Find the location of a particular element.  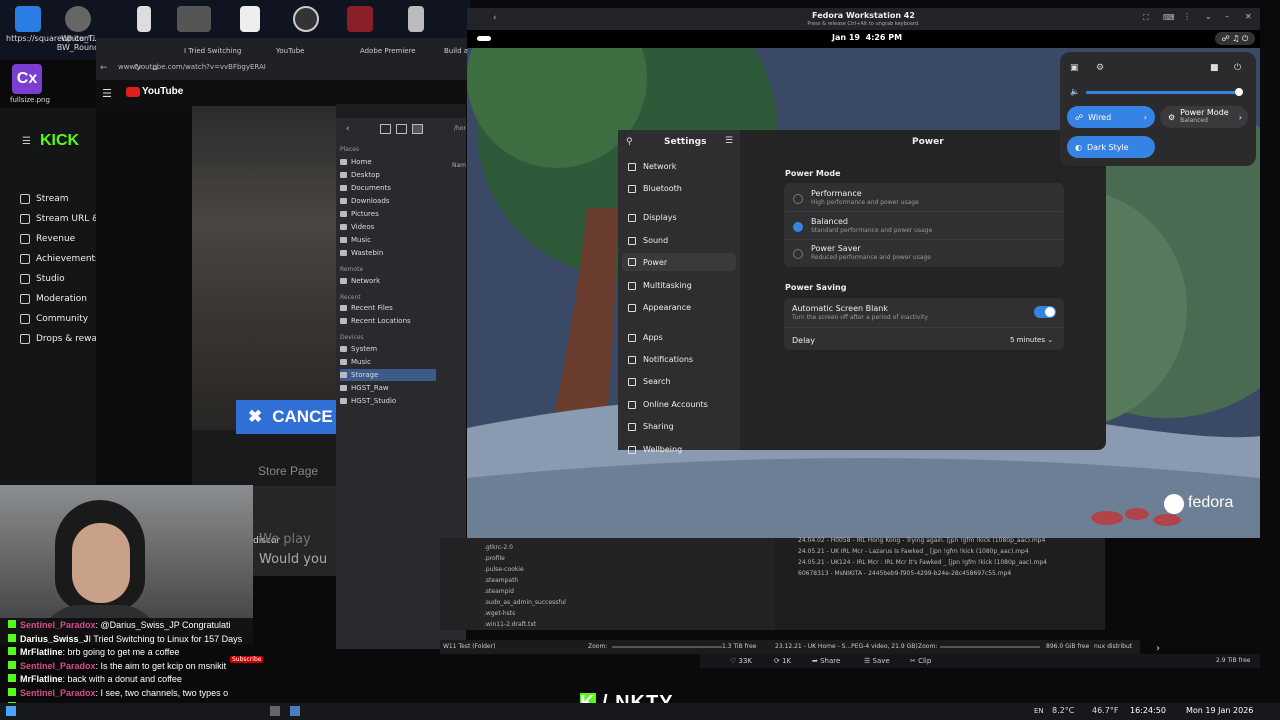

column-header-name: Nam is located at coordinates (459, 165).